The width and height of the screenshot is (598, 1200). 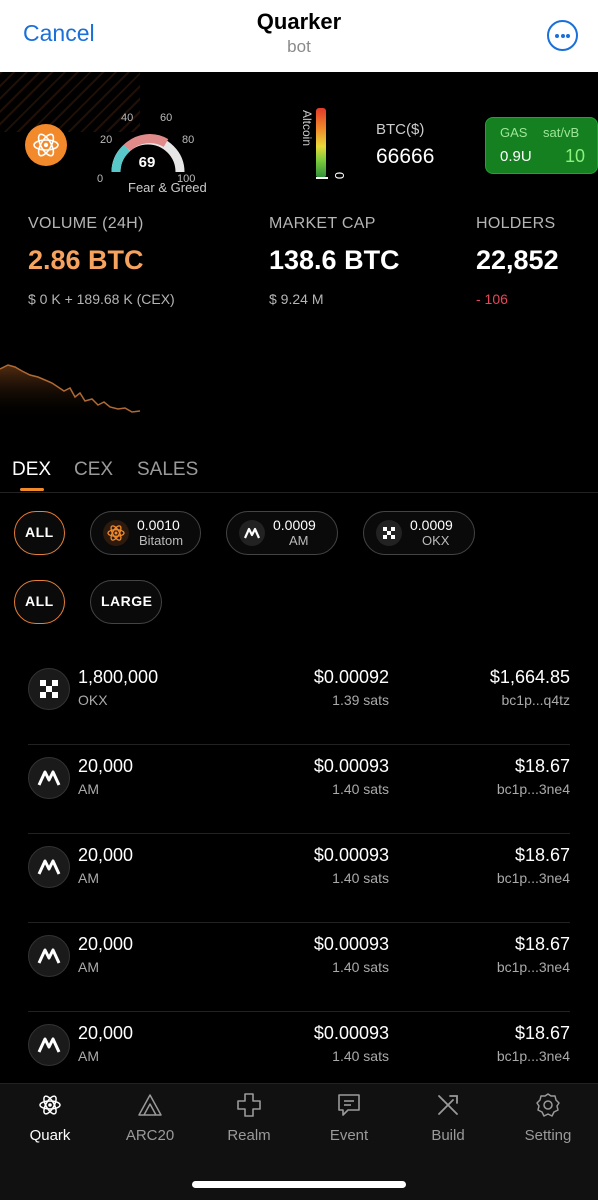 I want to click on nav-setting: Setting, so click(x=548, y=1119).